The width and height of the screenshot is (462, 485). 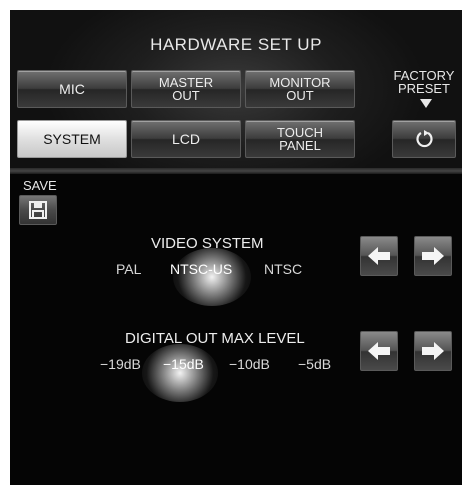 I want to click on digital-out-next-button, so click(x=433, y=351).